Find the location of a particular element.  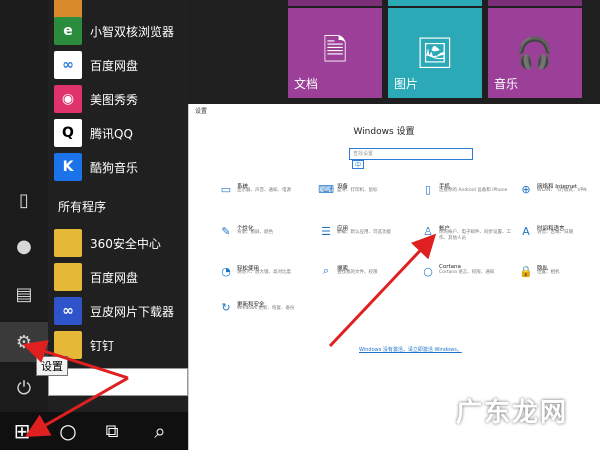

start-menu-rail: ▯ ● ▤ ⚙ ⏻ is located at coordinates (24, 206).